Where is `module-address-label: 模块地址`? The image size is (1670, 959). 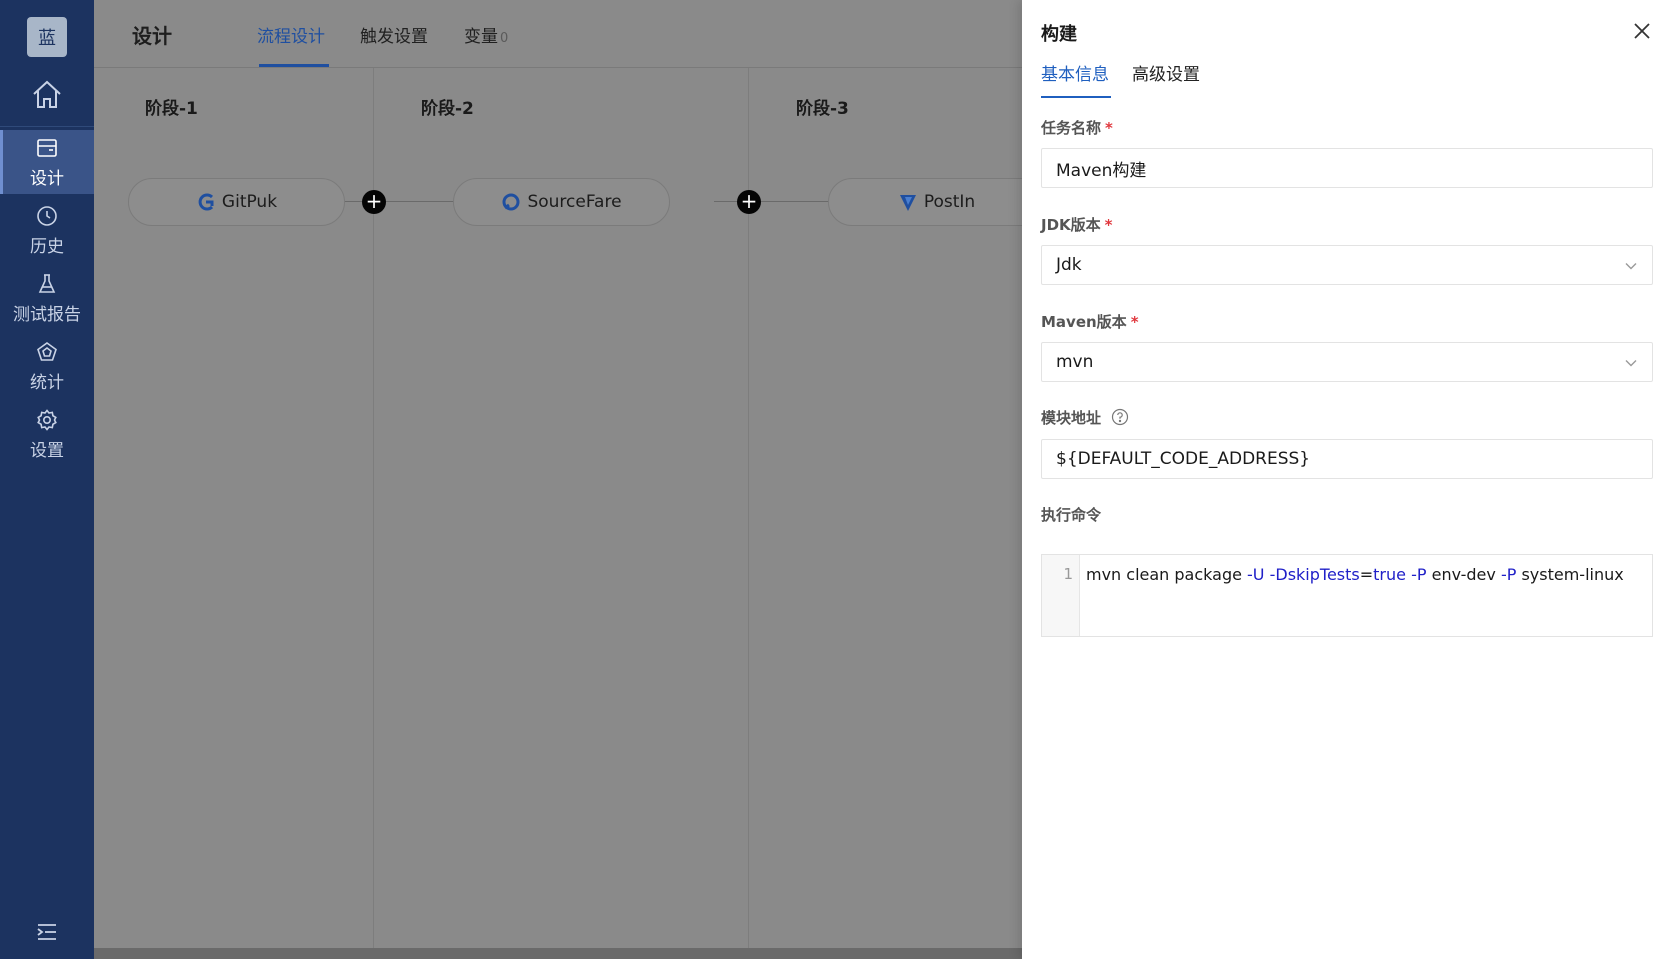 module-address-label: 模块地址 is located at coordinates (1085, 417).